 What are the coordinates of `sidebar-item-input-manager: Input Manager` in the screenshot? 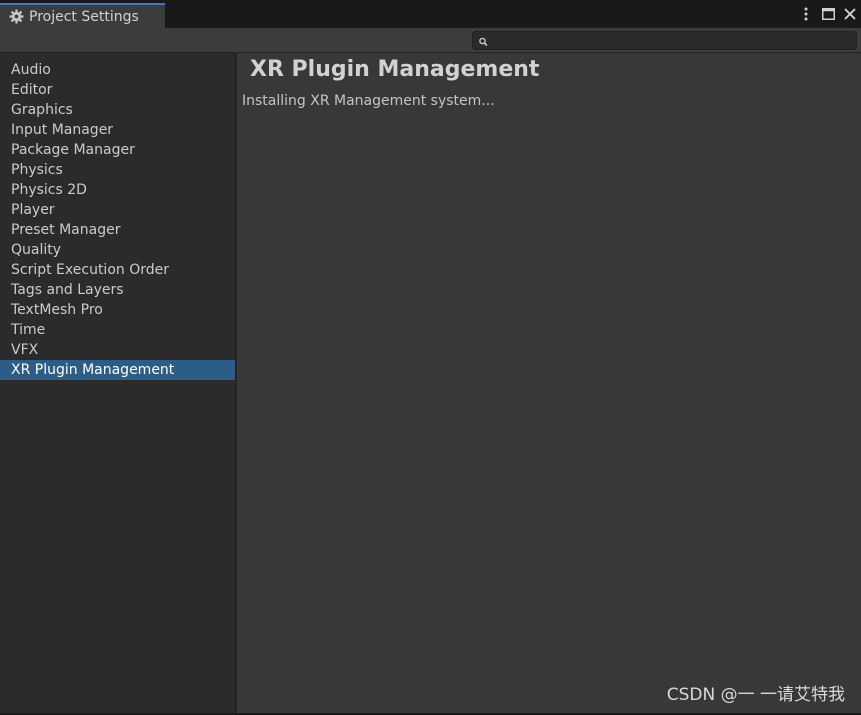 It's located at (117, 130).